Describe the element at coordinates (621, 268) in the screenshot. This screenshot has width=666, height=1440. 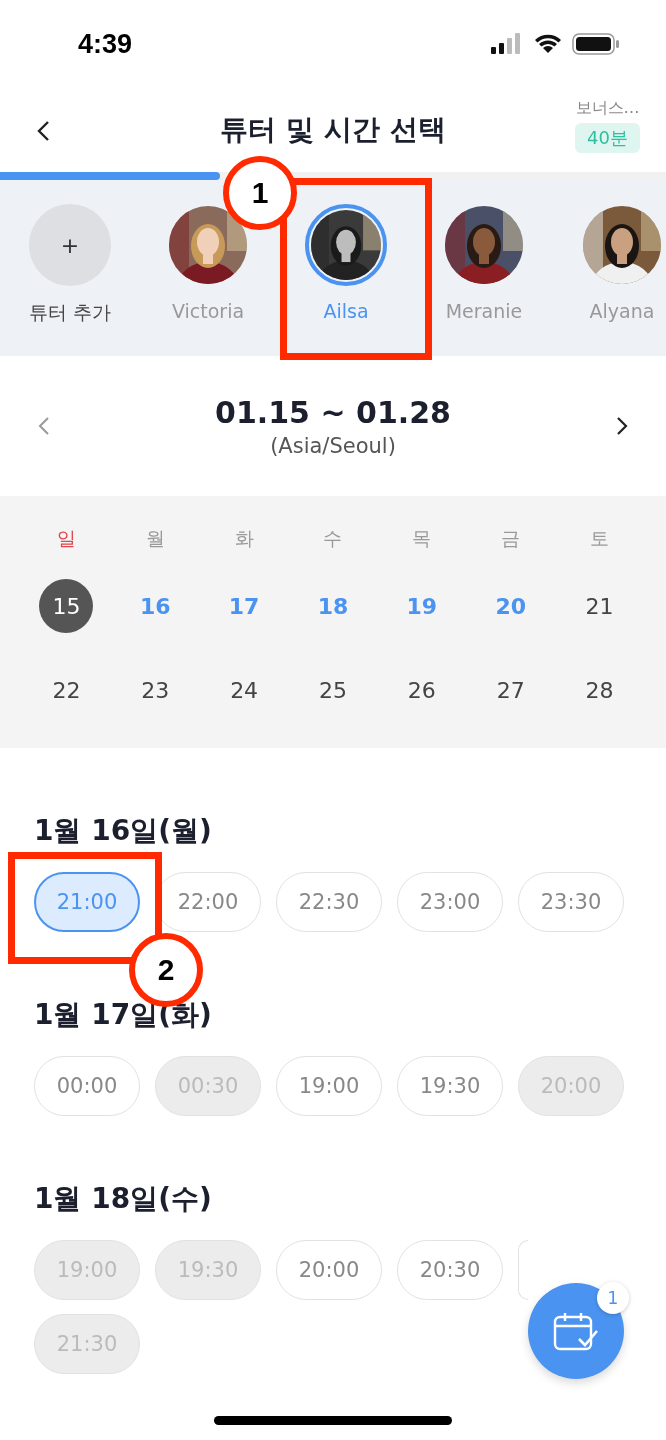
I see `tutor-item: Alyana` at that location.